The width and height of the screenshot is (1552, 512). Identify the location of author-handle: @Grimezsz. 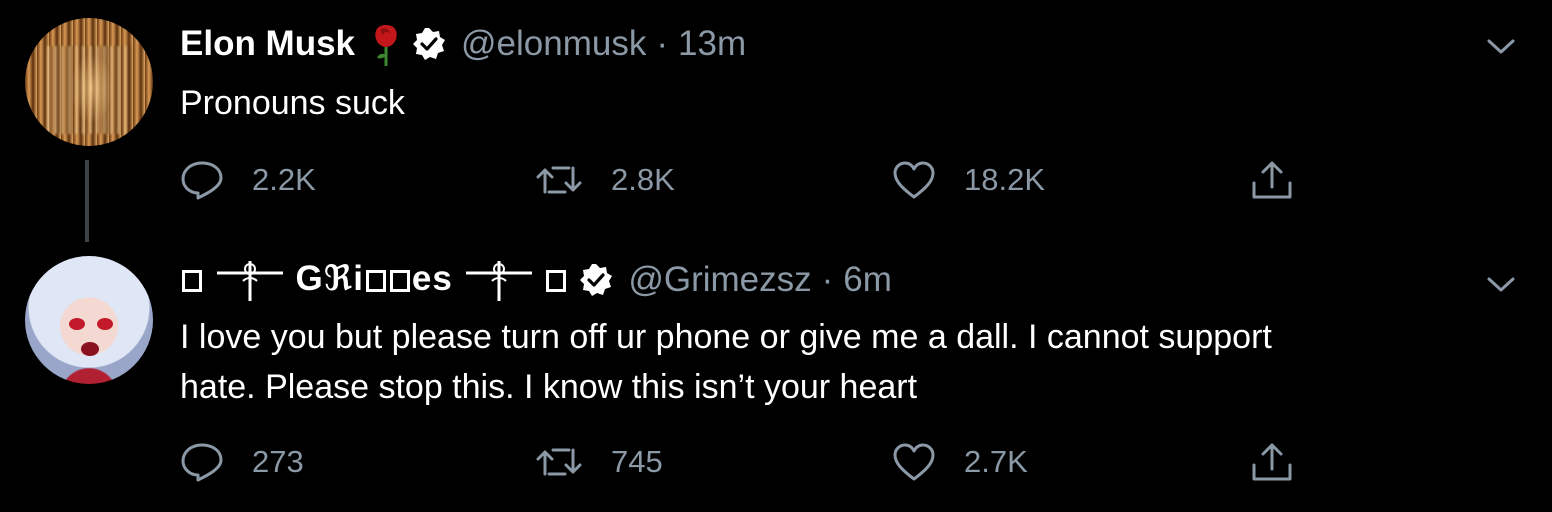
(719, 280).